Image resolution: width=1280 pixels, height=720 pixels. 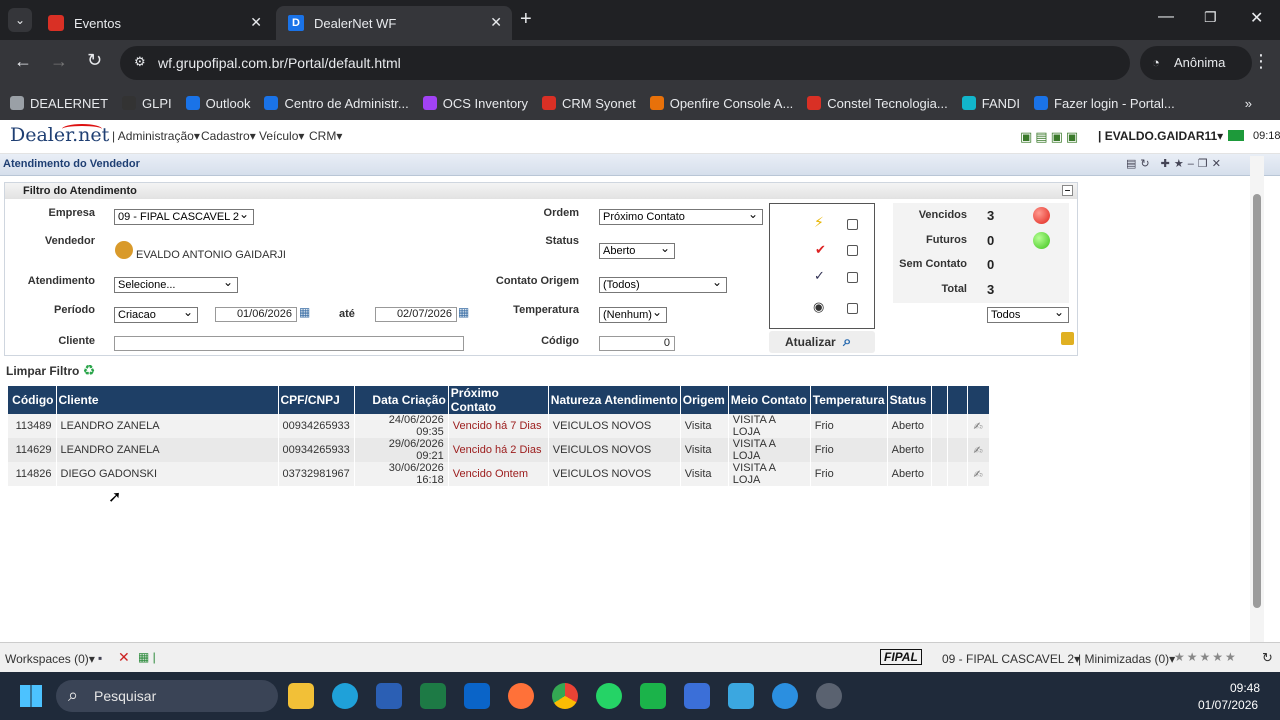 What do you see at coordinates (316, 400) in the screenshot?
I see `column-header: CPF/CNPJ` at bounding box center [316, 400].